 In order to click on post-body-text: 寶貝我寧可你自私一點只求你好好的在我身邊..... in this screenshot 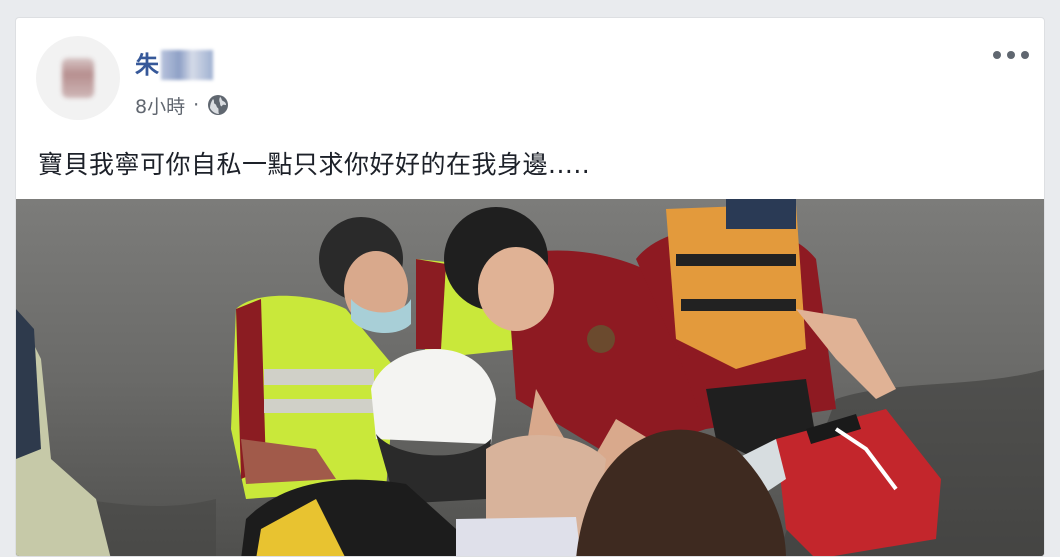, I will do `click(314, 164)`.